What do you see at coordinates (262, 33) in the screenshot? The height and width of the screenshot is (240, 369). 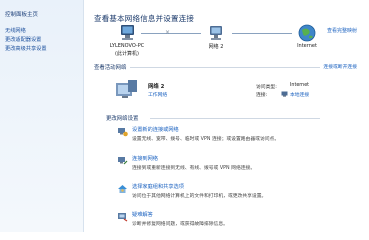 I see `connection-line-internet` at bounding box center [262, 33].